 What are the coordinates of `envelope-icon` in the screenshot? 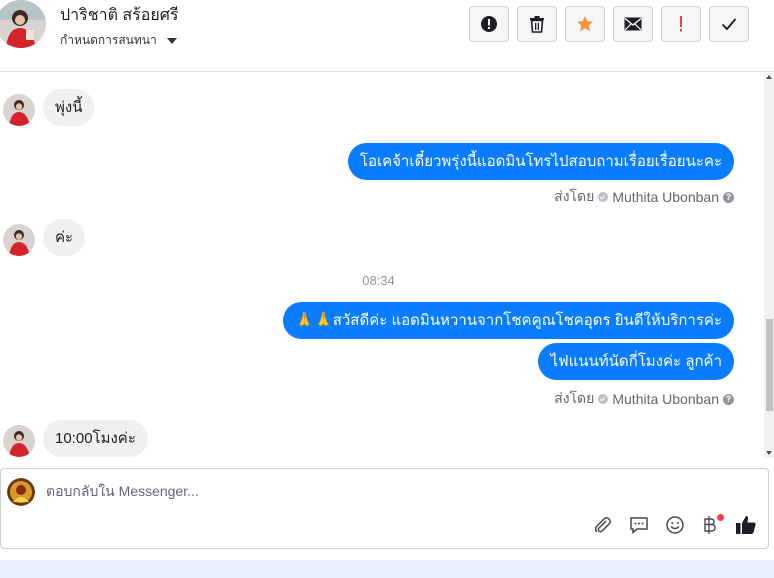 It's located at (633, 24).